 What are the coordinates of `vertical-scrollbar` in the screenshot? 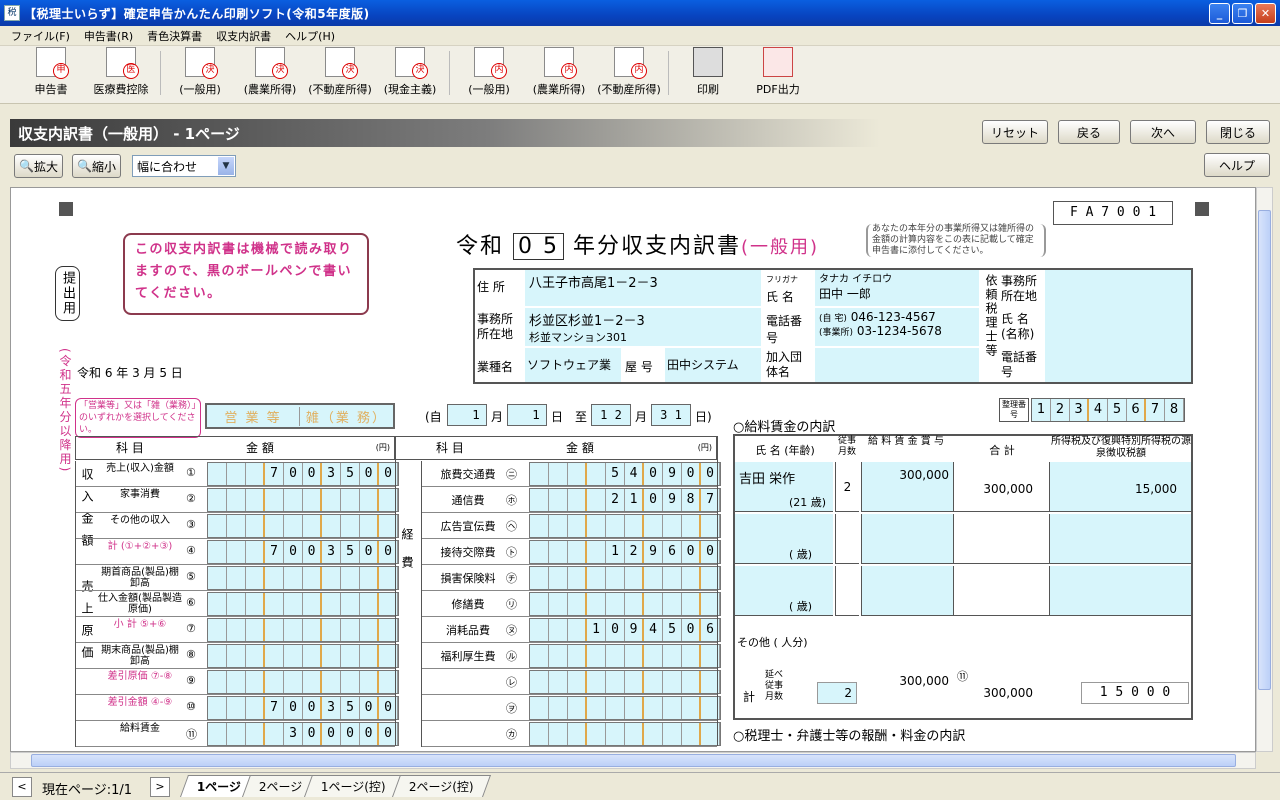 It's located at (1264, 469).